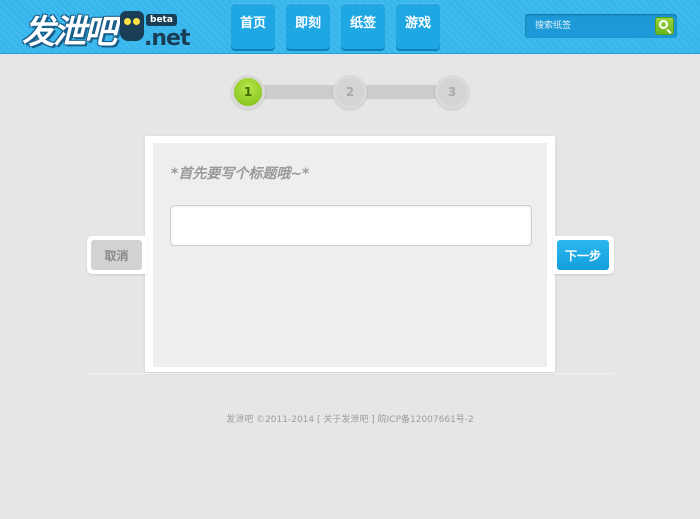 This screenshot has width=700, height=519. I want to click on title-input, so click(351, 225).